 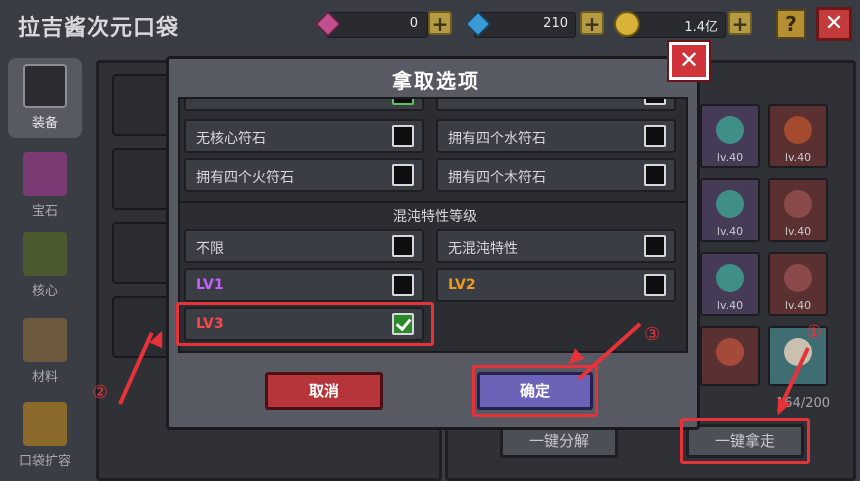 What do you see at coordinates (44, 377) in the screenshot?
I see `sidebar-item-label: 材料` at bounding box center [44, 377].